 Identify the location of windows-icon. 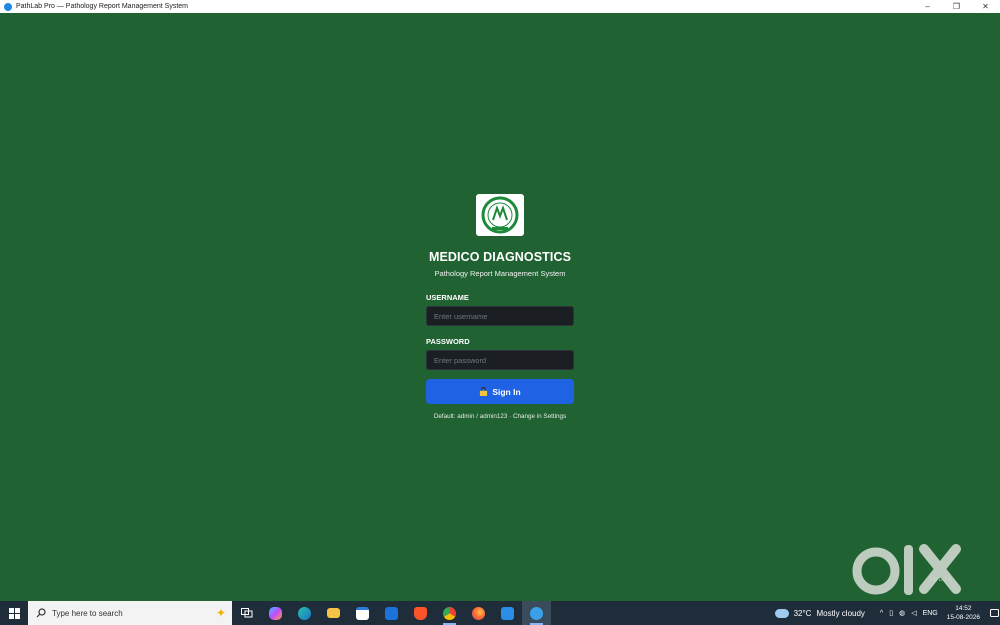
(14, 613).